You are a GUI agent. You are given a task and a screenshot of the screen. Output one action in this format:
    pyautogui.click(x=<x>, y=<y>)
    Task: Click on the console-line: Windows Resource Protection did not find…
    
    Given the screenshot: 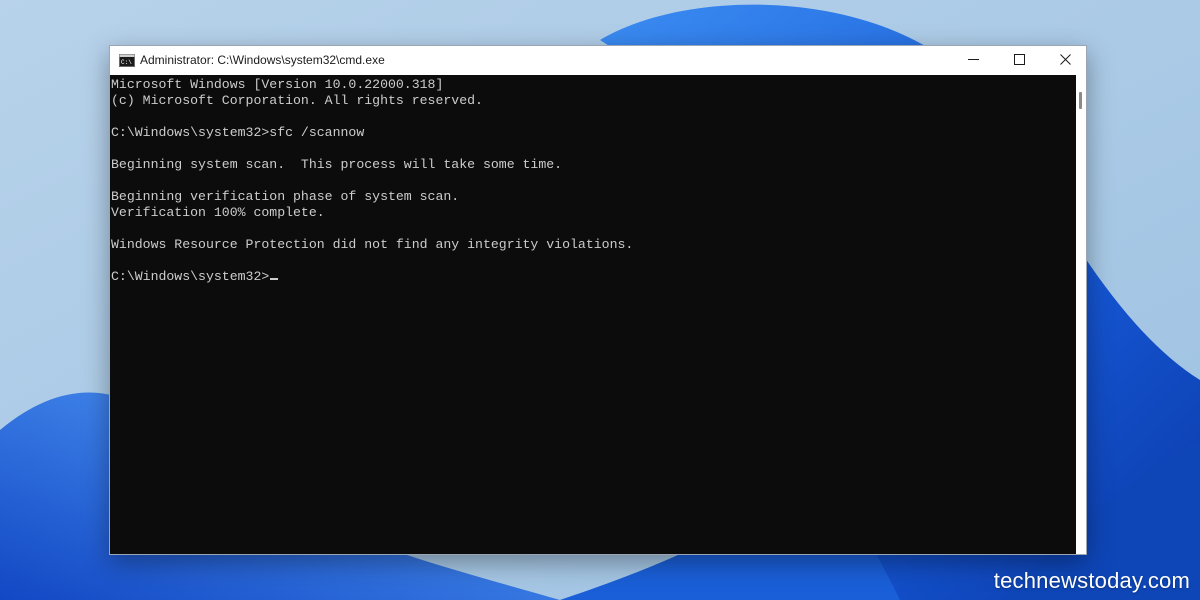 What is the action you would take?
    pyautogui.click(x=372, y=244)
    